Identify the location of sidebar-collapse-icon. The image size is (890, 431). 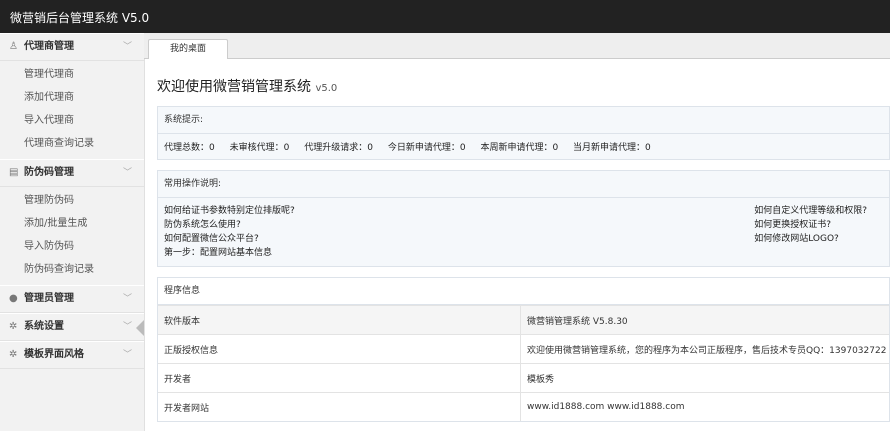
(140, 328).